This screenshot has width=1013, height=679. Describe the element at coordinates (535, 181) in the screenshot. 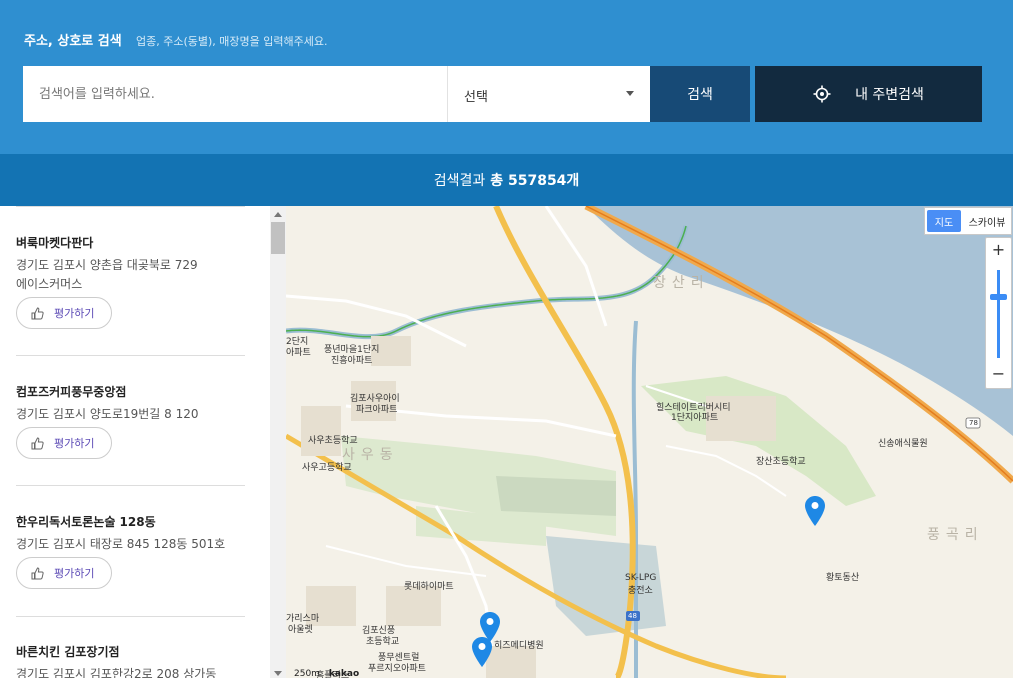

I see `result-count: 총 557854개` at that location.